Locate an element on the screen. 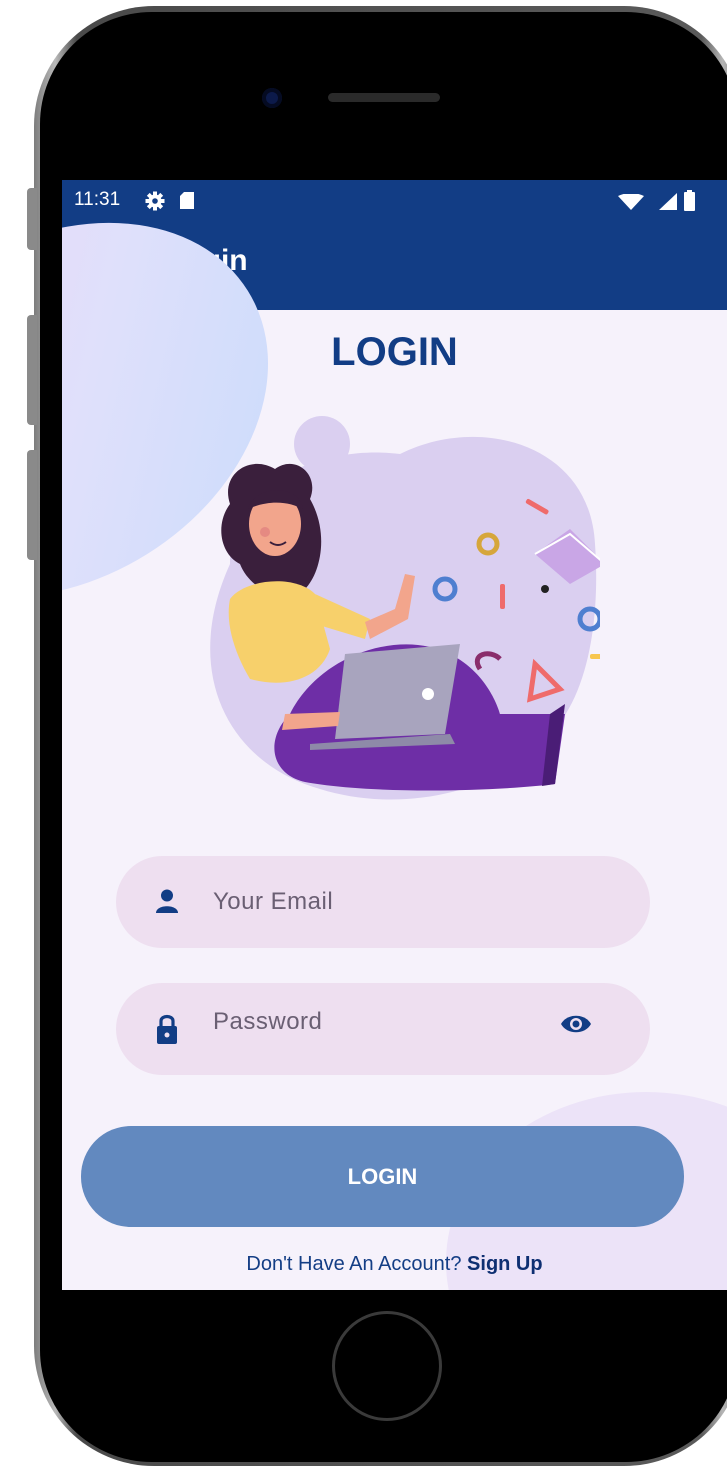 The width and height of the screenshot is (727, 1466). battery-icon is located at coordinates (689, 200).